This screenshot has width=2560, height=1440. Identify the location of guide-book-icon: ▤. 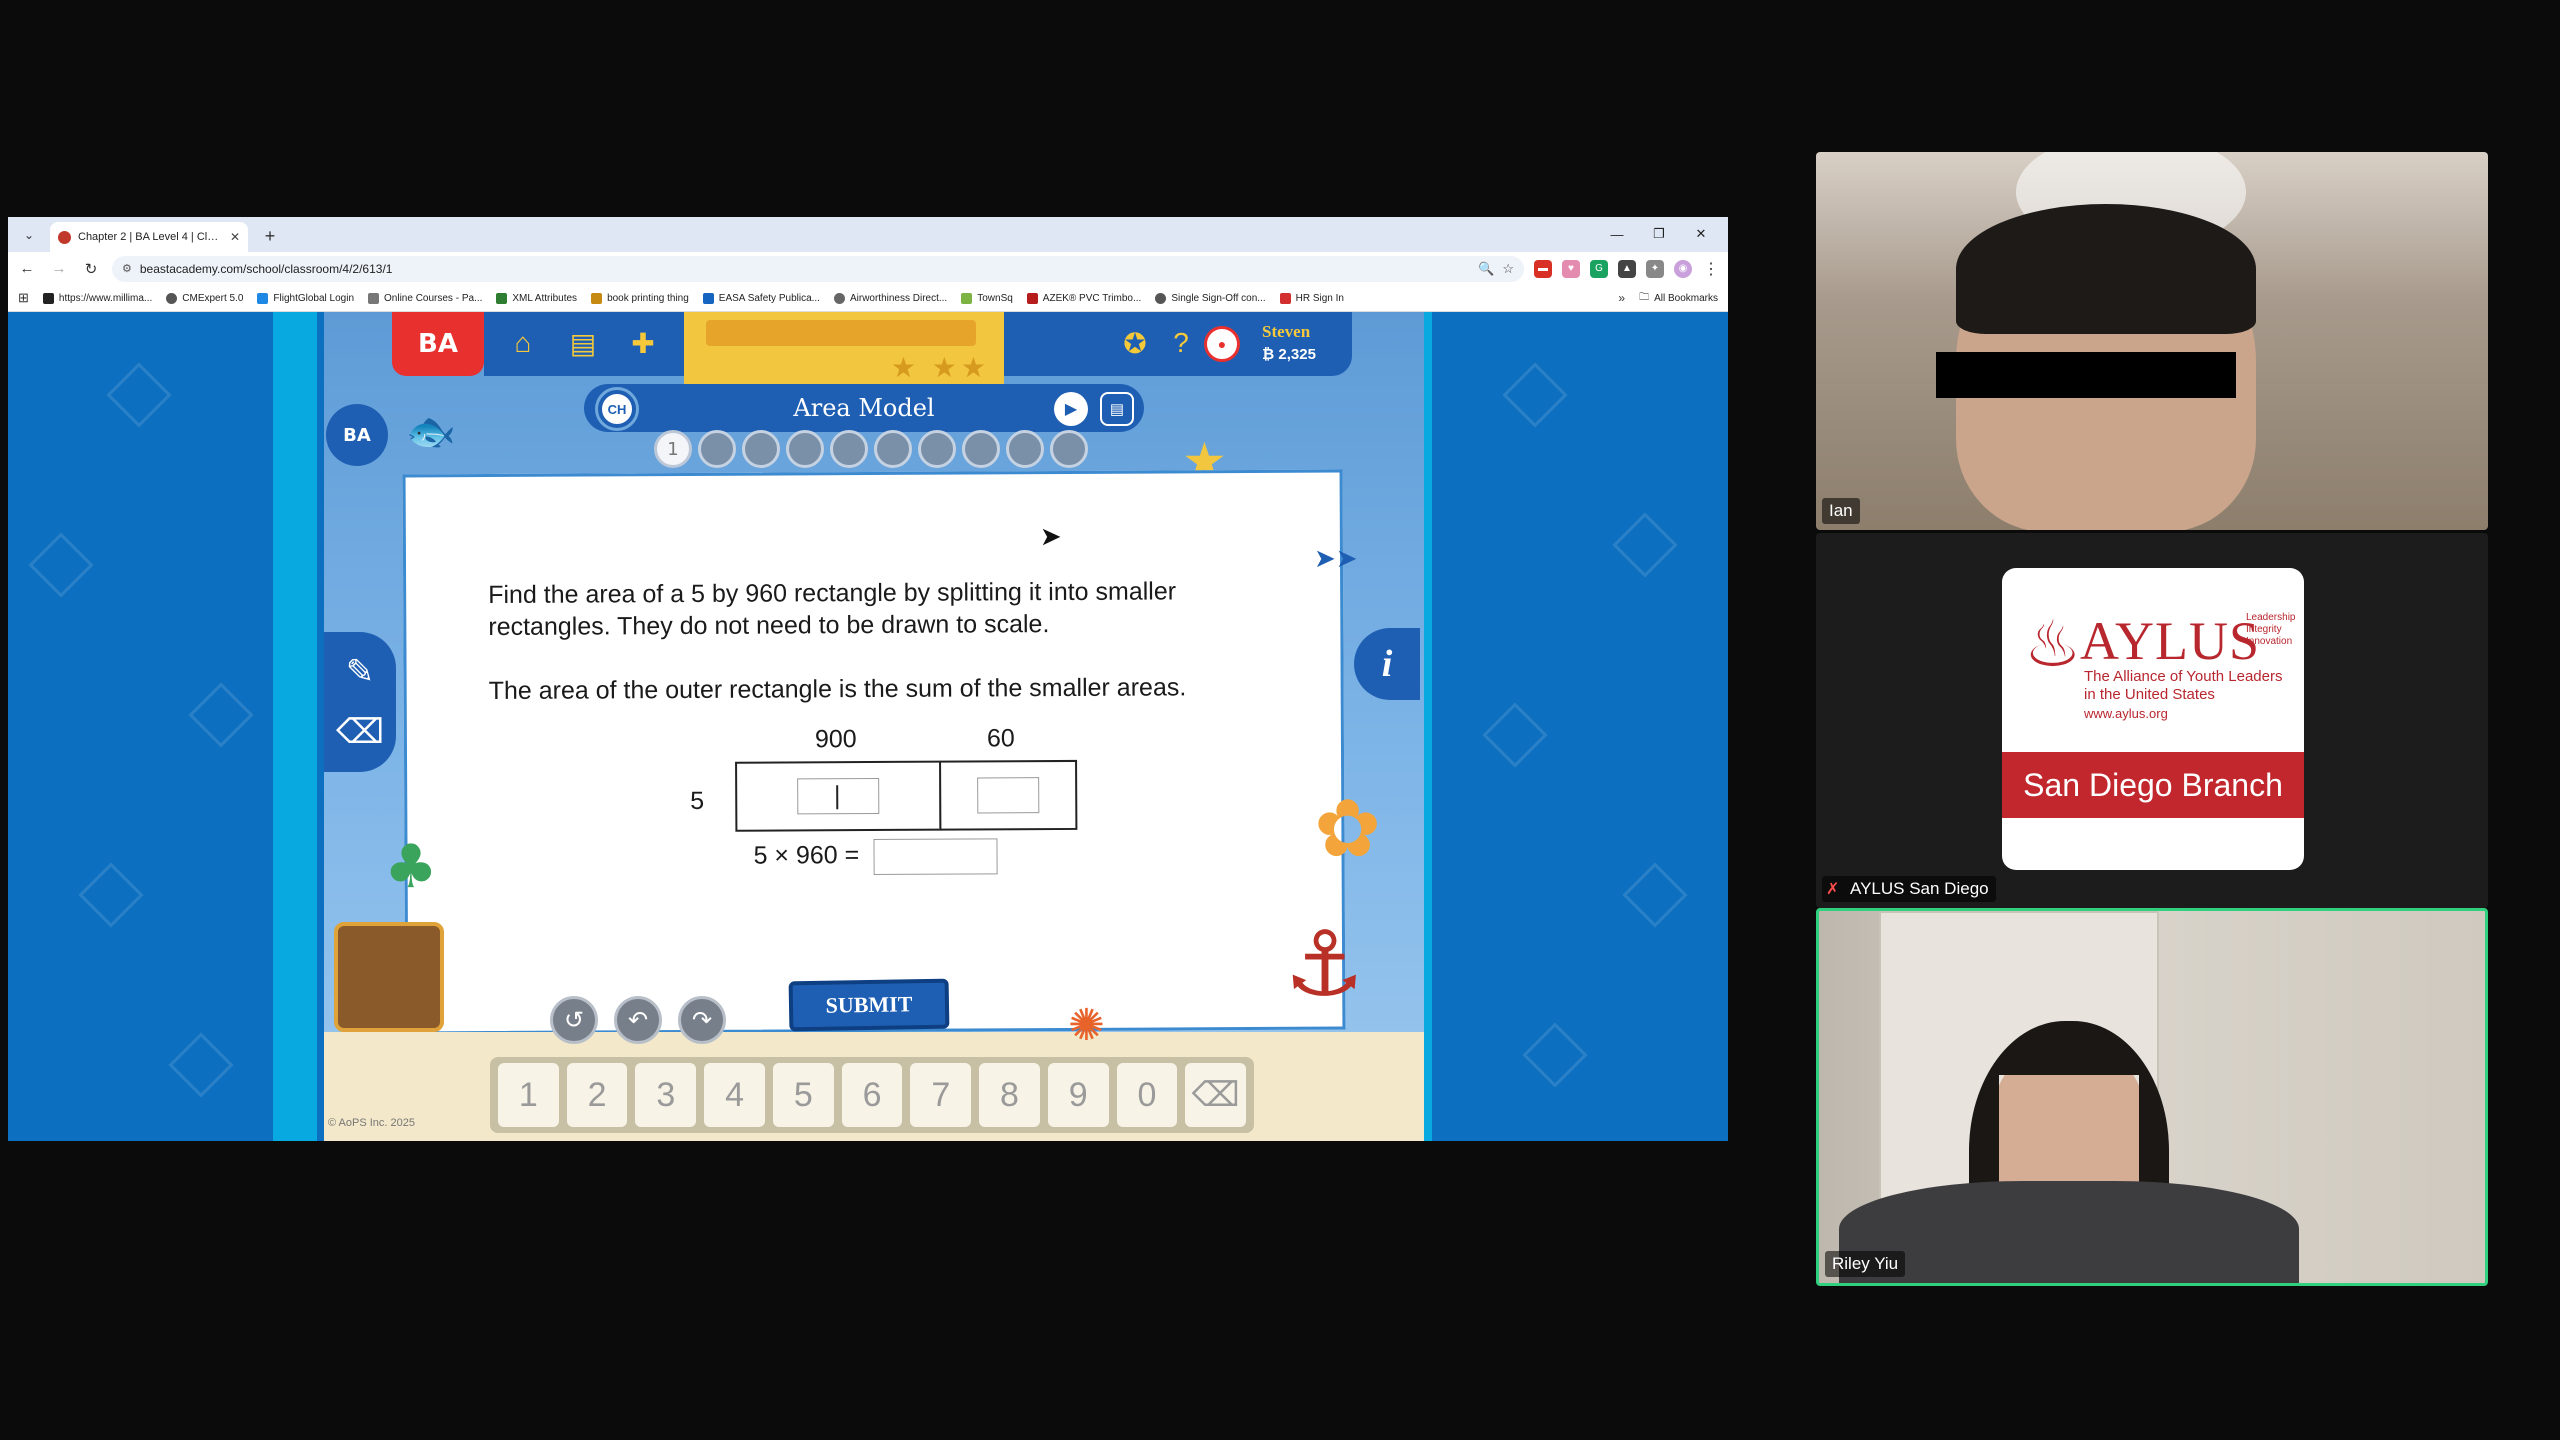
(1117, 409).